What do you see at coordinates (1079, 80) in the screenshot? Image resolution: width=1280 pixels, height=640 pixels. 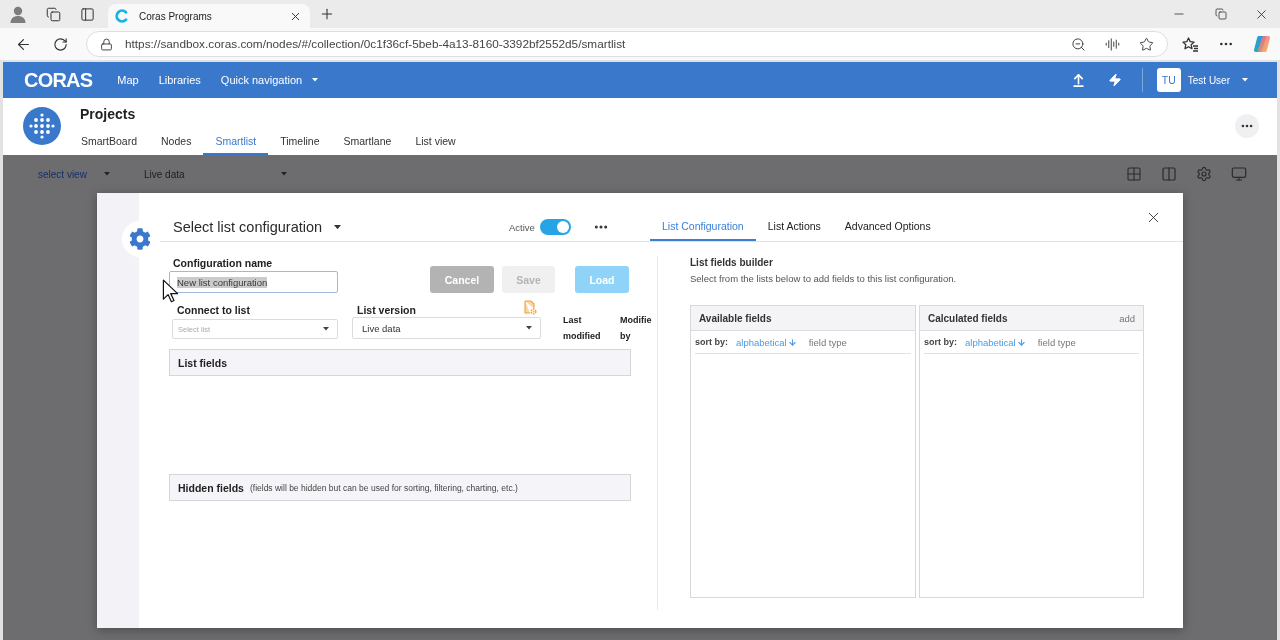 I see `upload-icon` at bounding box center [1079, 80].